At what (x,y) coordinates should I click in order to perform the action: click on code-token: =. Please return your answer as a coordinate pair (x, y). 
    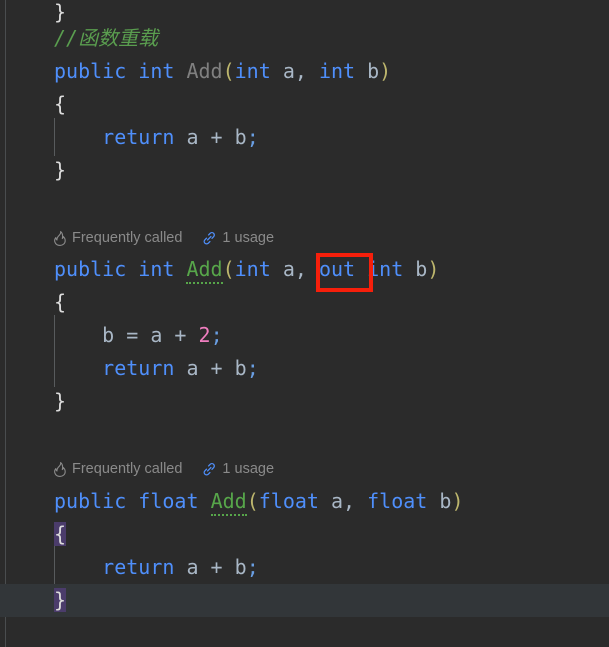
    Looking at the image, I should click on (132, 335).